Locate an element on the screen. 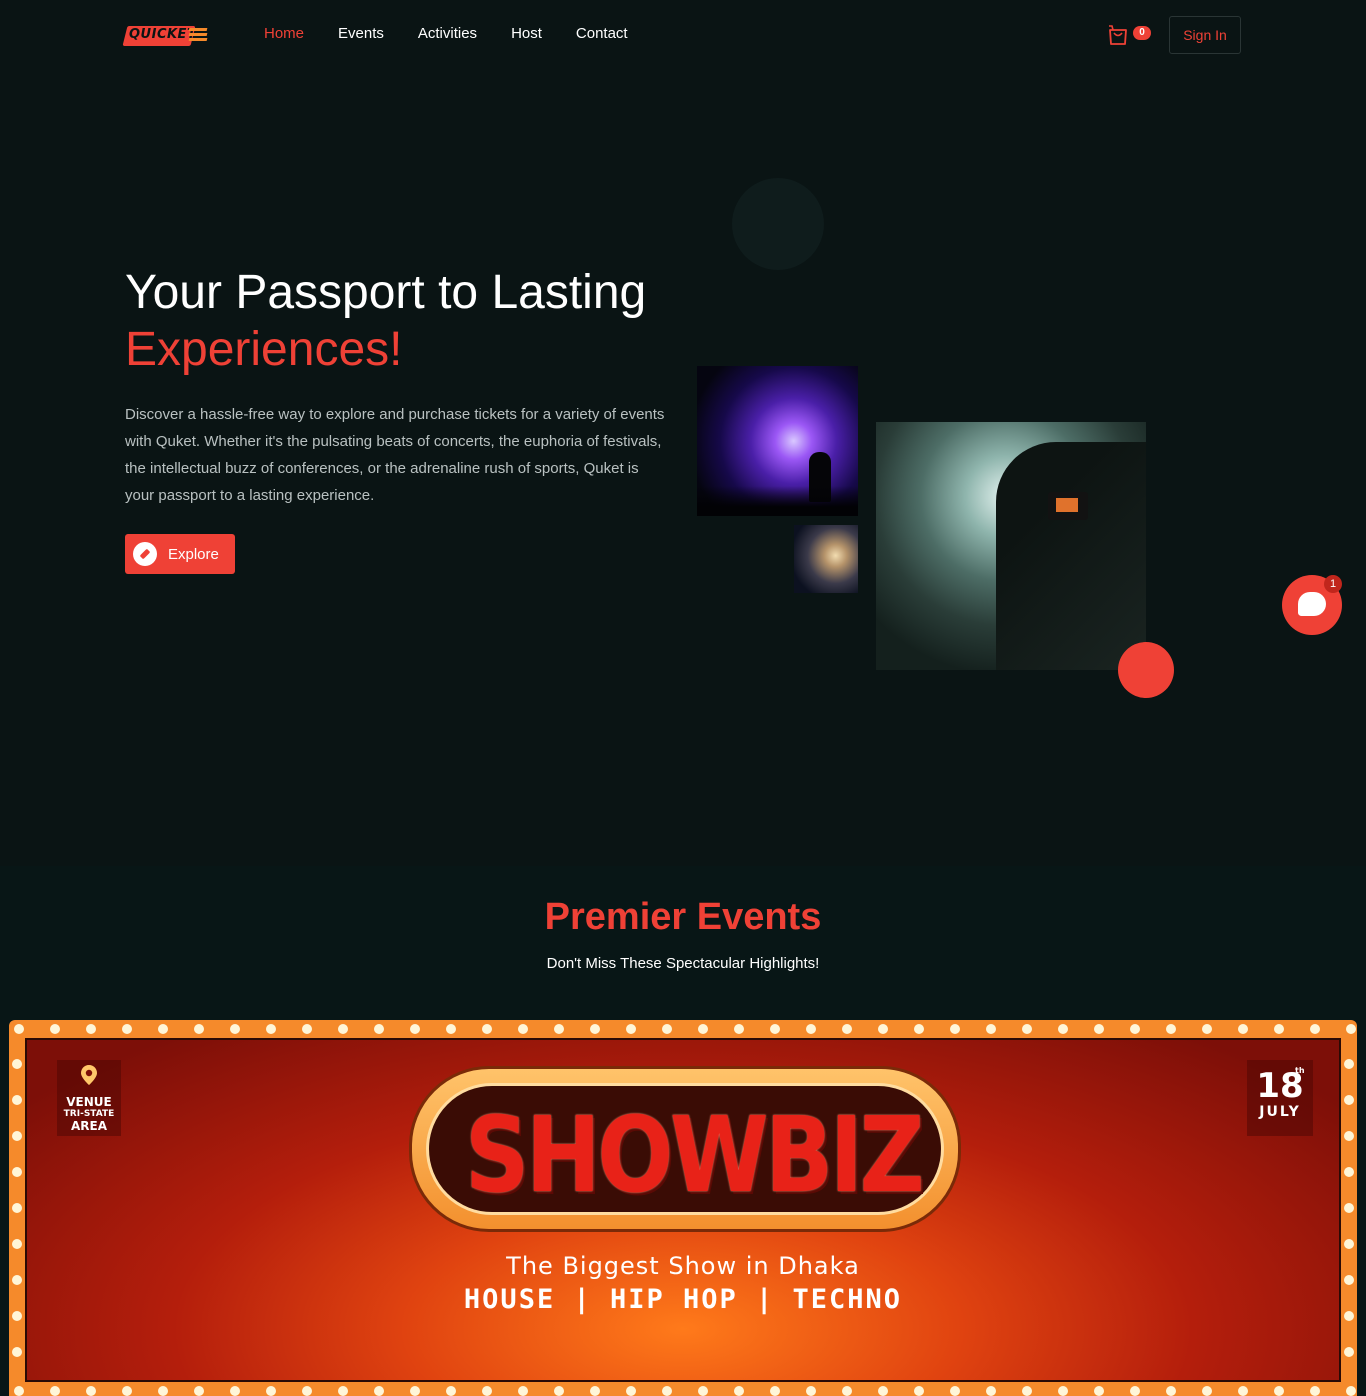  nav-item-activities: Activities is located at coordinates (447, 33).